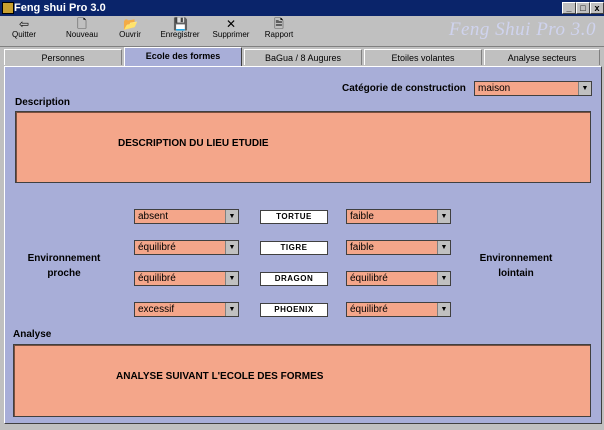 The height and width of the screenshot is (430, 604). What do you see at coordinates (156, 309) in the screenshot?
I see `near-value: excessif` at bounding box center [156, 309].